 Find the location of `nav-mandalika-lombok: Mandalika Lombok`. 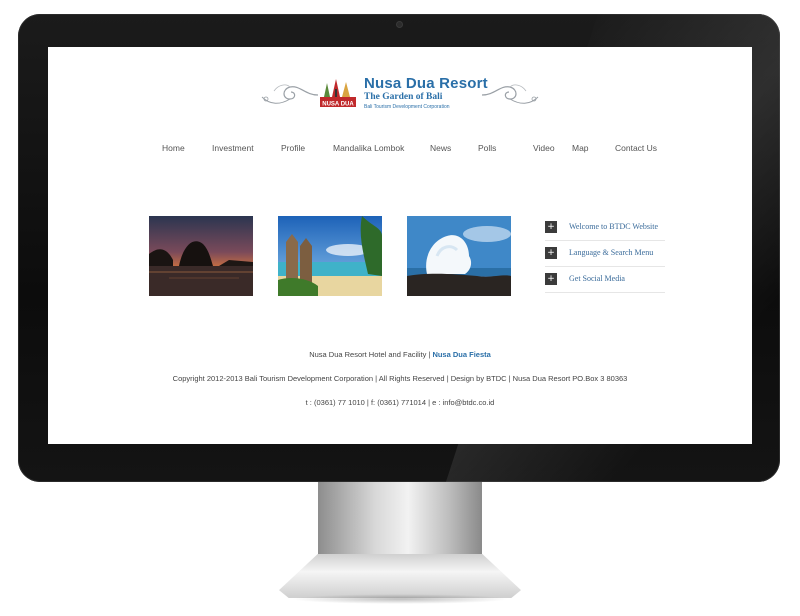

nav-mandalika-lombok: Mandalika Lombok is located at coordinates (381, 148).